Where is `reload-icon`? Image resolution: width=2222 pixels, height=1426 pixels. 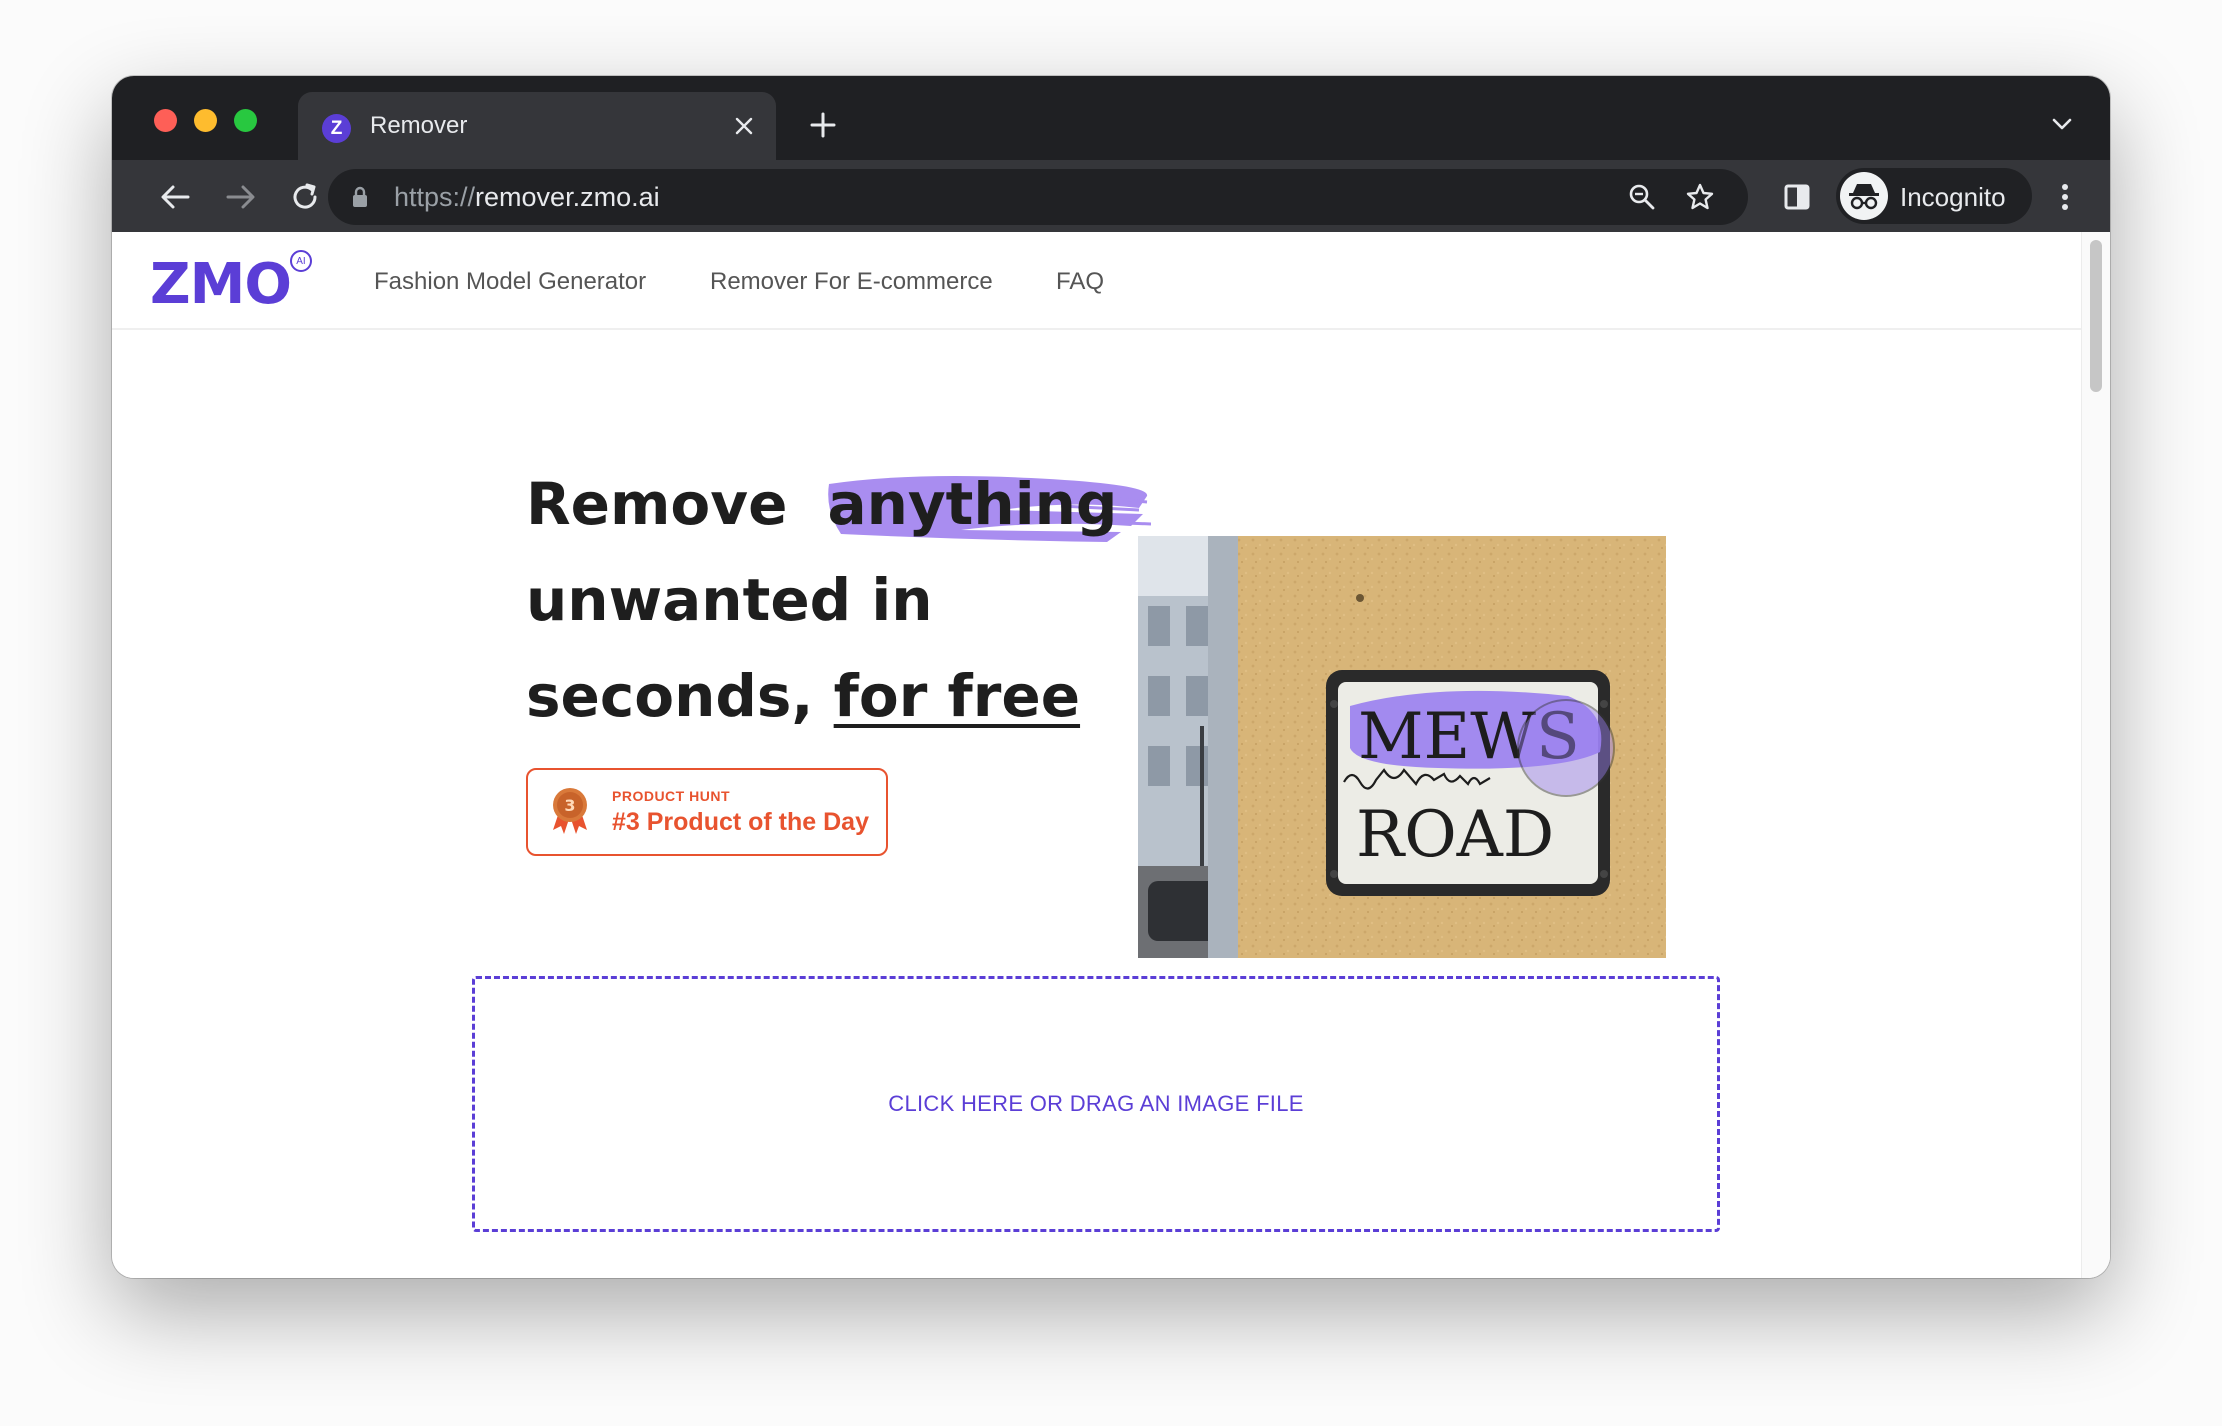 reload-icon is located at coordinates (305, 197).